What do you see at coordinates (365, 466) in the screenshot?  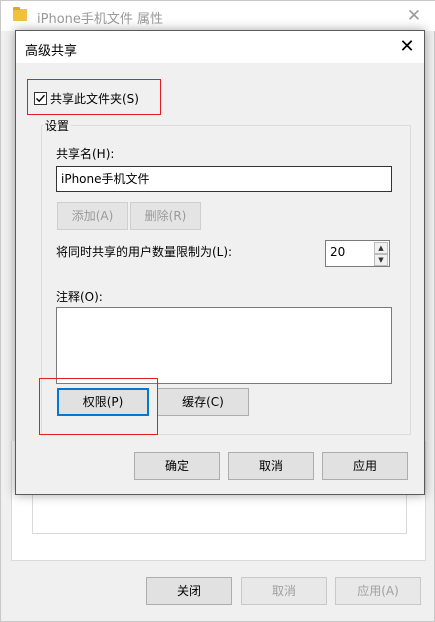 I see `apply-button: 应用` at bounding box center [365, 466].